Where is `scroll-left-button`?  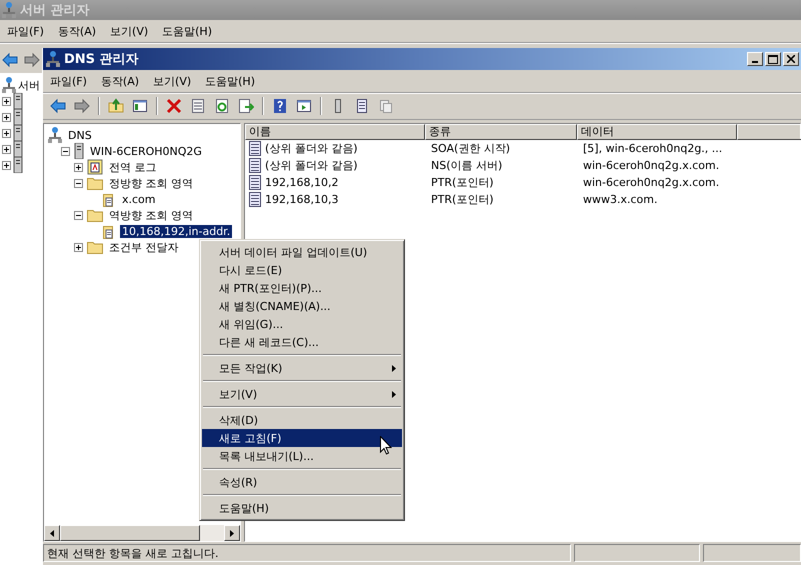
scroll-left-button is located at coordinates (52, 533).